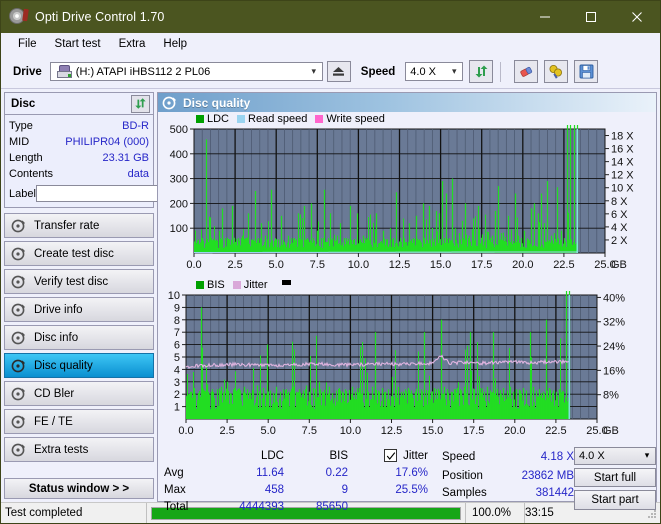  Describe the element at coordinates (216, 284) in the screenshot. I see `legend-label-bis: BIS` at that location.